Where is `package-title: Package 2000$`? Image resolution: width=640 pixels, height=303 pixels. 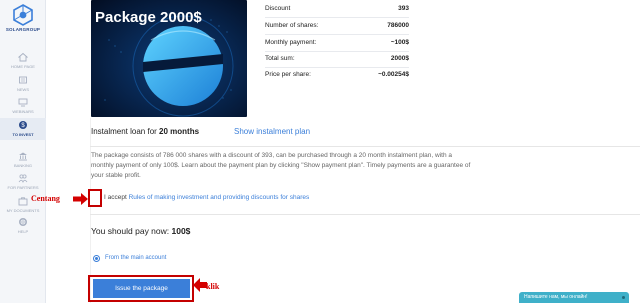 package-title: Package 2000$ is located at coordinates (148, 17).